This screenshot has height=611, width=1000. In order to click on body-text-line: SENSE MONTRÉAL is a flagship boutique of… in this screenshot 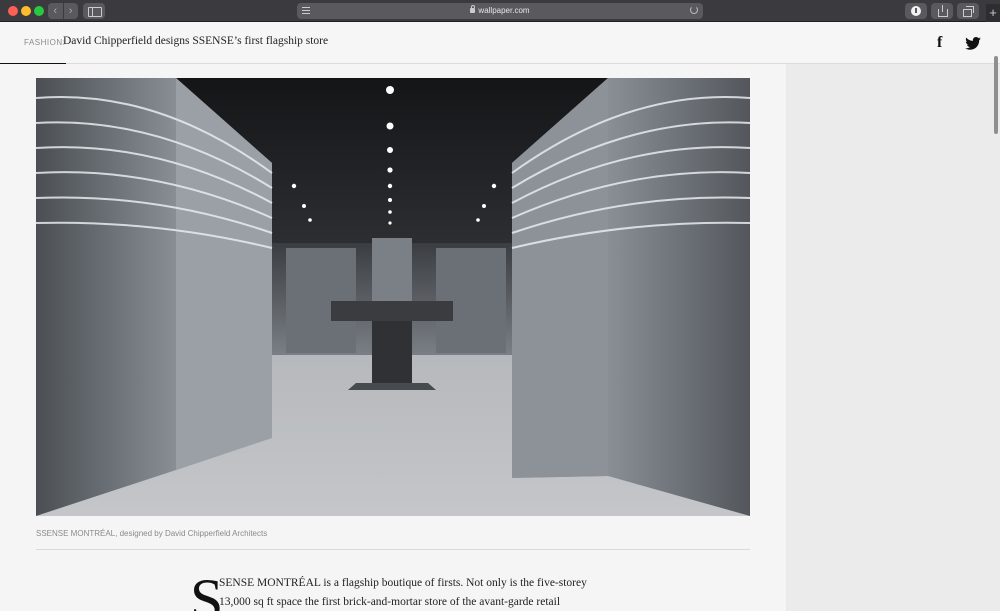, I will do `click(403, 583)`.